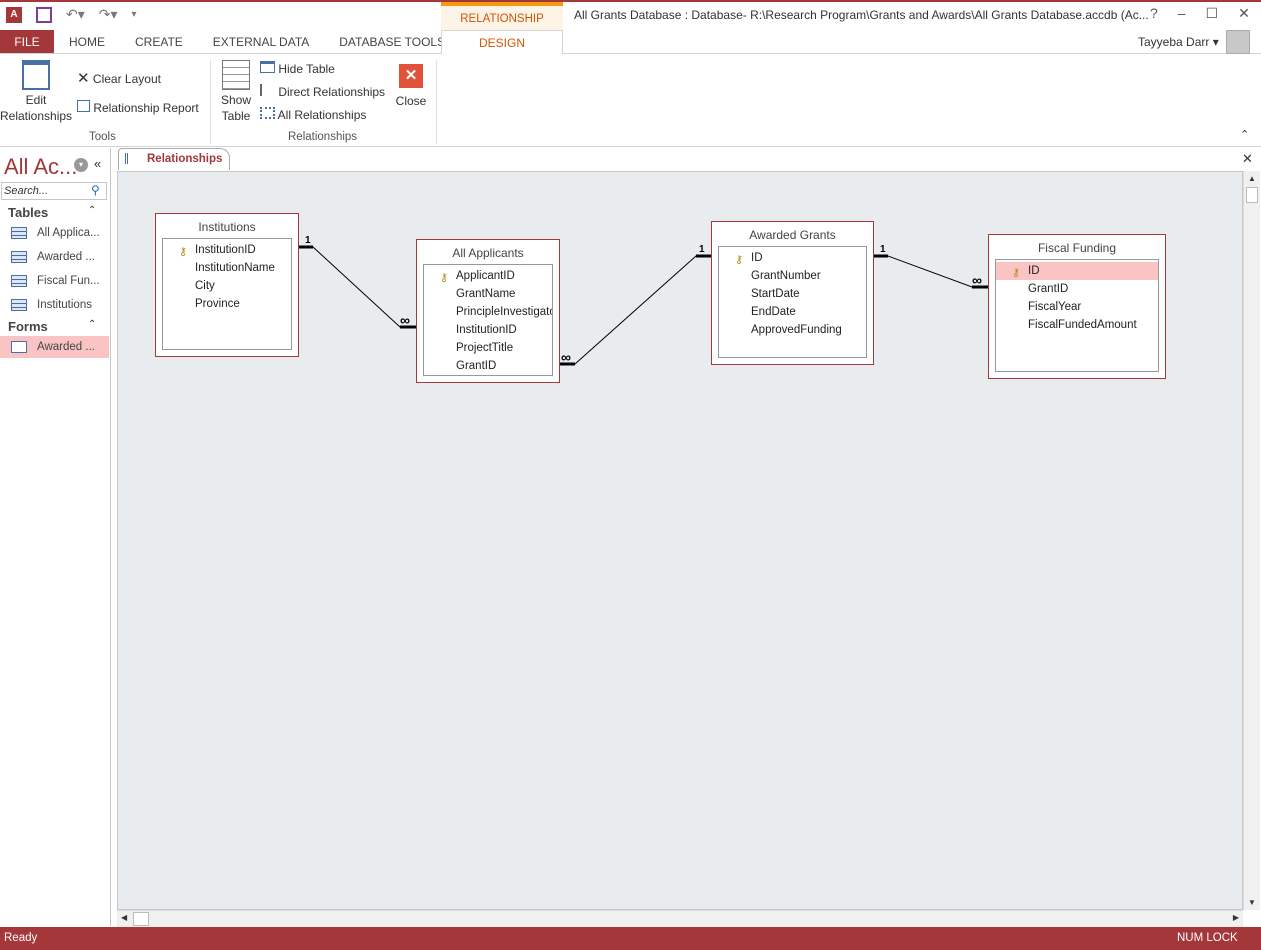  I want to click on field: PrincipleInvestigator, so click(488, 312).